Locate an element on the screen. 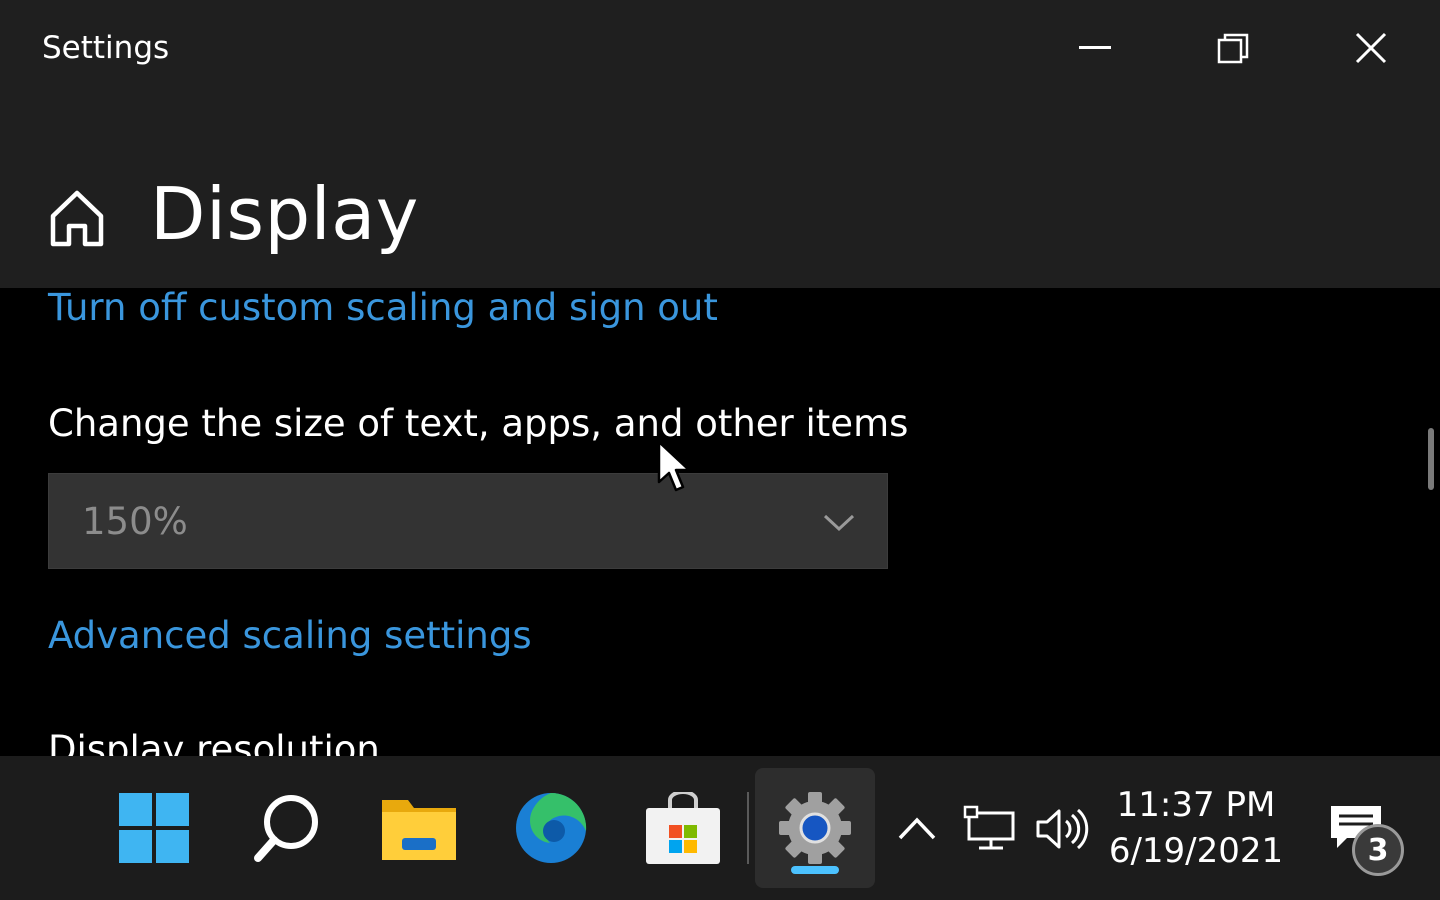 The height and width of the screenshot is (900, 1440). close-icon is located at coordinates (1371, 48).